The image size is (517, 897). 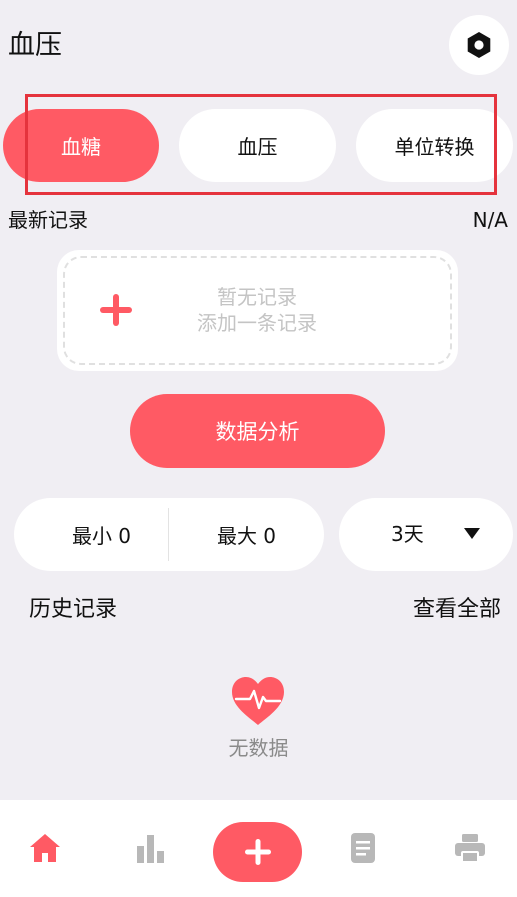 I want to click on nav-home, so click(x=45, y=848).